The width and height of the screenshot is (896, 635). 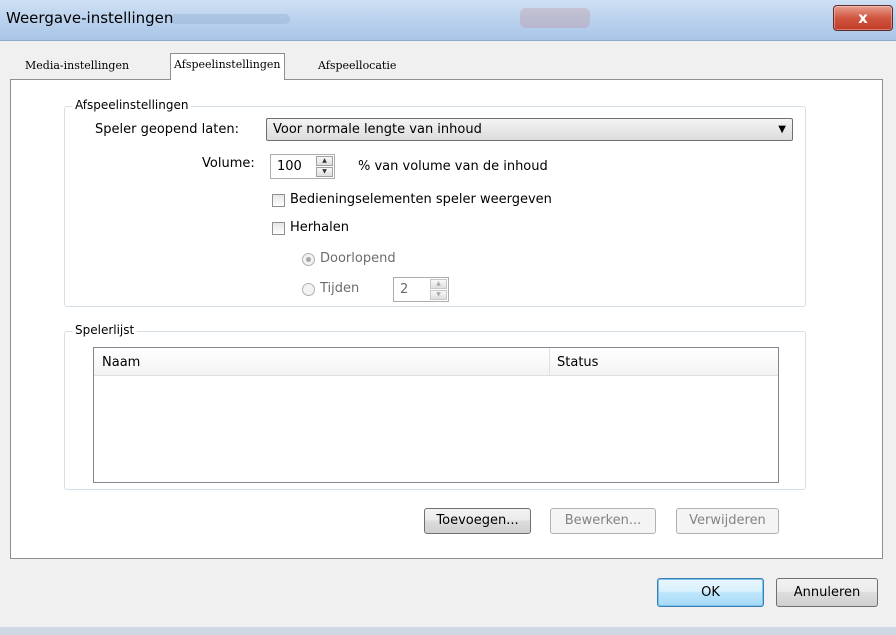 I want to click on show-controls-checkbox, so click(x=278, y=200).